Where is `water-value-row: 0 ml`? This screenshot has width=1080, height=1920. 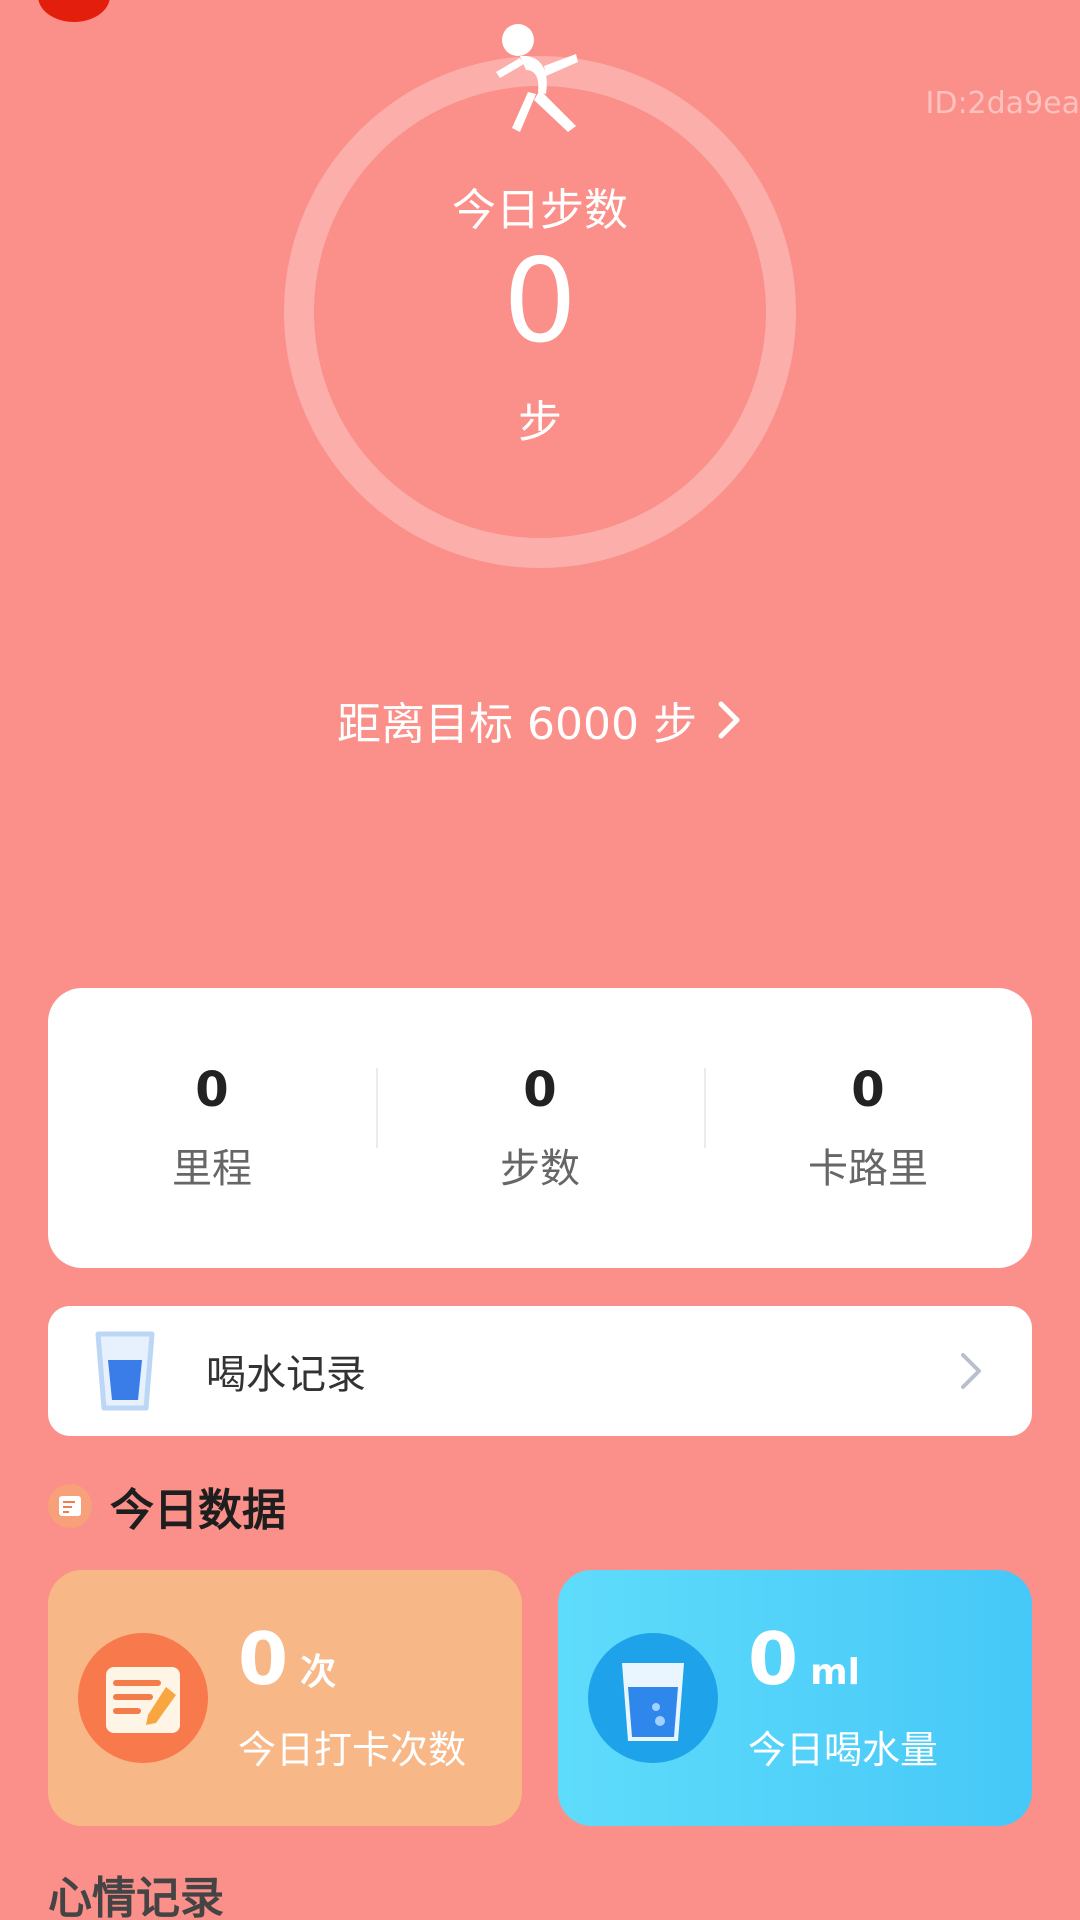 water-value-row: 0 ml is located at coordinates (843, 1659).